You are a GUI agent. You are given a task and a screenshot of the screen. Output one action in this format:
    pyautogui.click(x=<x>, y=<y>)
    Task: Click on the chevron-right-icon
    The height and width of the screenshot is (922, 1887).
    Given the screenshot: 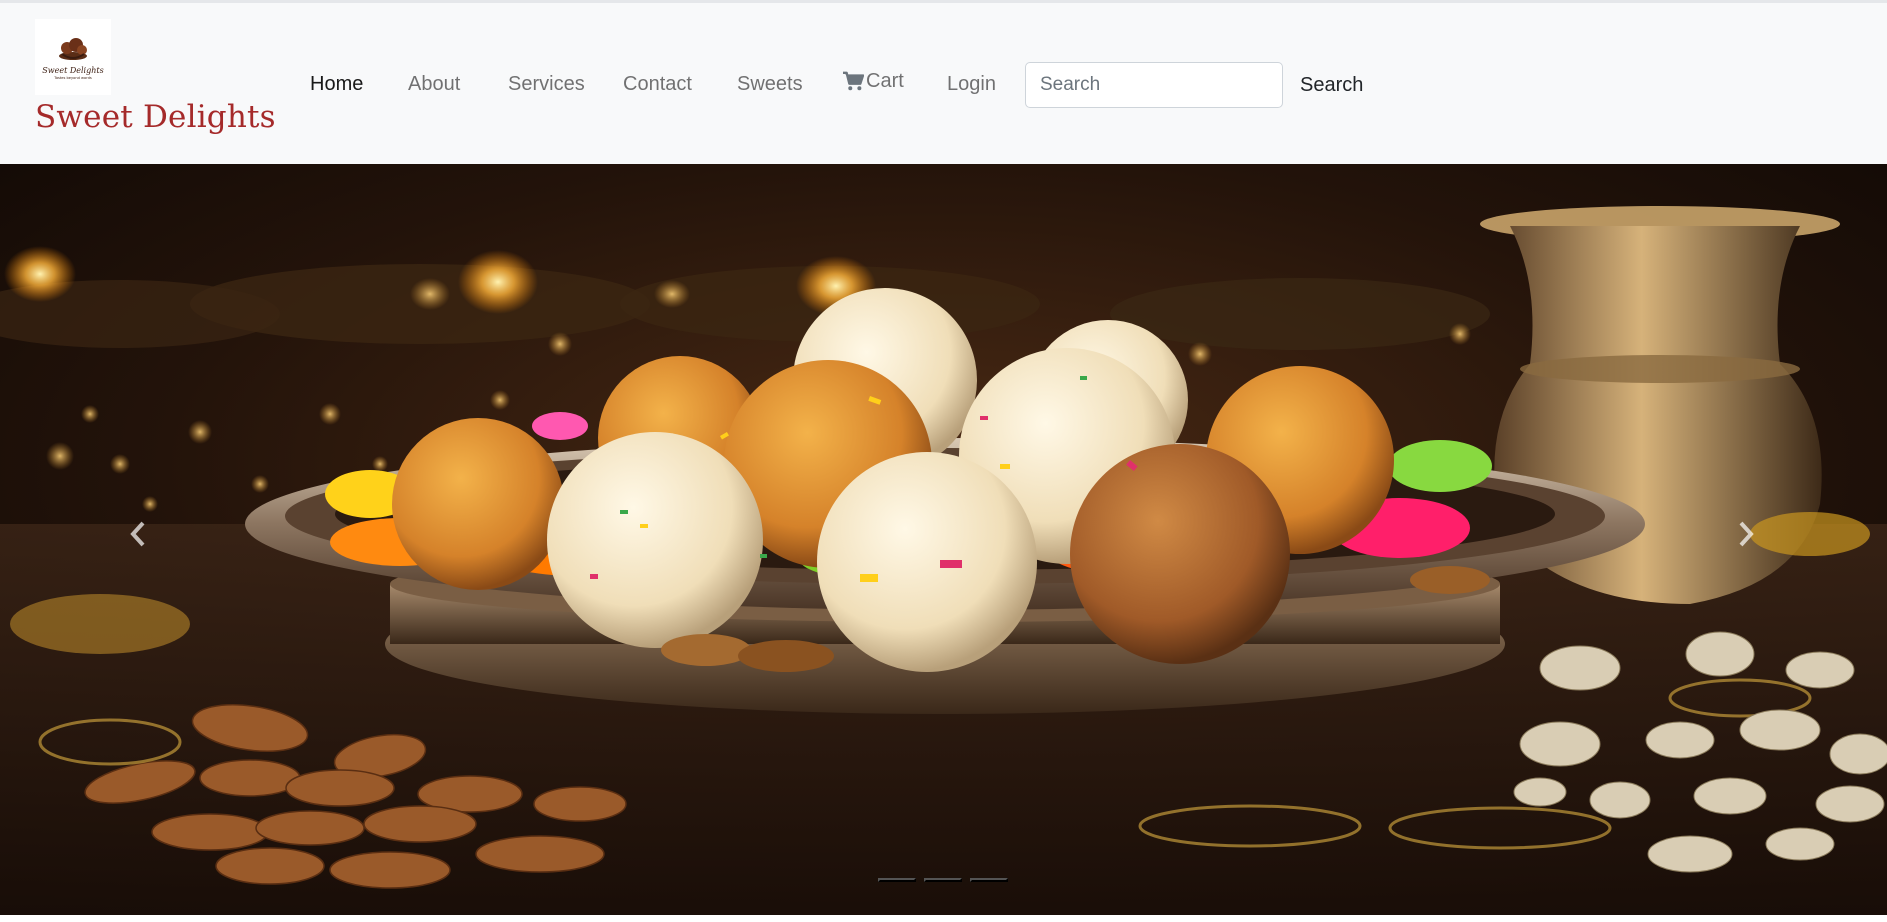 What is the action you would take?
    pyautogui.click(x=1746, y=534)
    